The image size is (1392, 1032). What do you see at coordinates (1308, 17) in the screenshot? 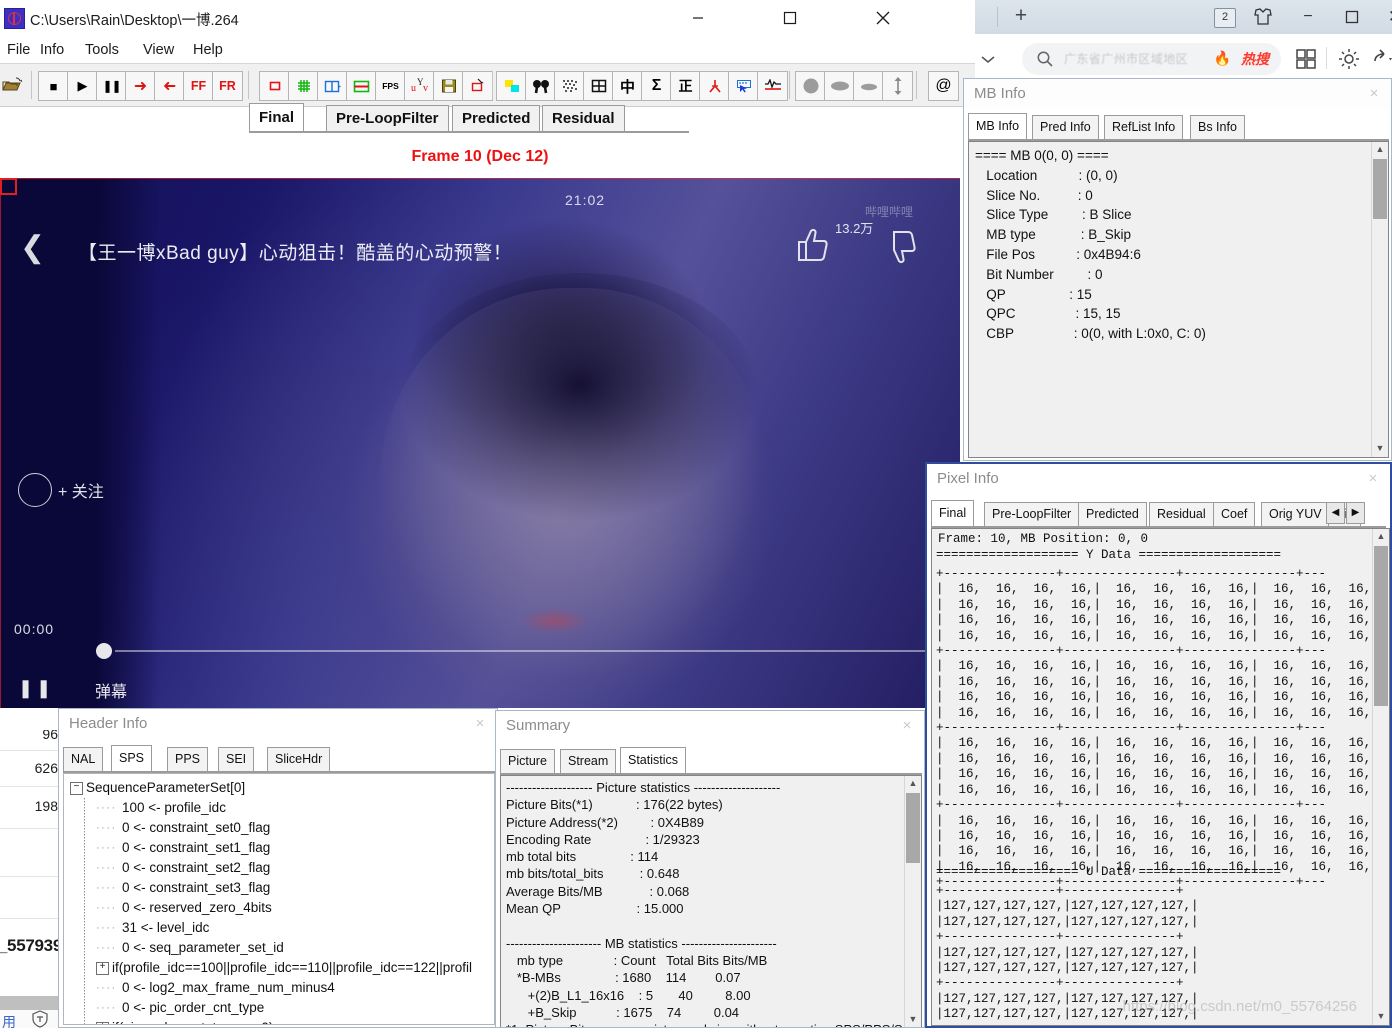
I see `browser-minimize-button: −` at bounding box center [1308, 17].